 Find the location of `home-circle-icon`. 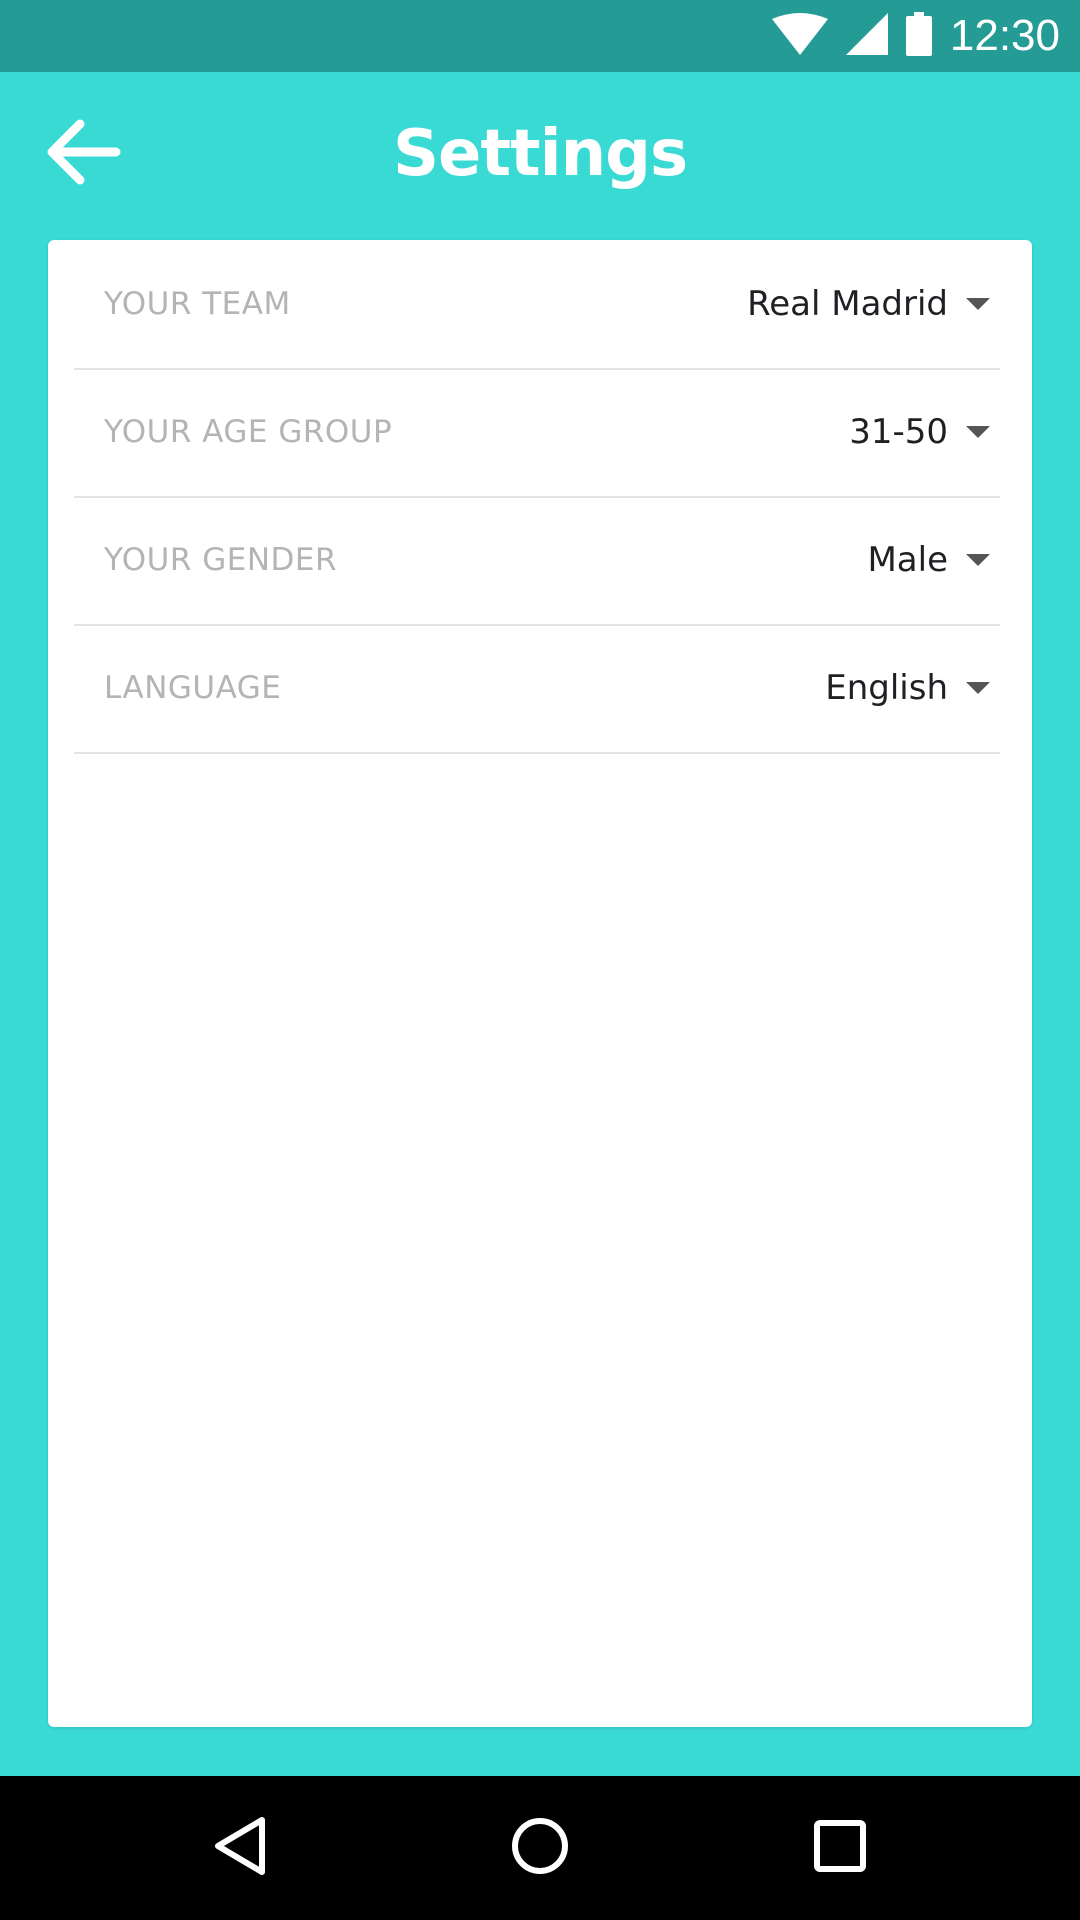

home-circle-icon is located at coordinates (540, 1848).